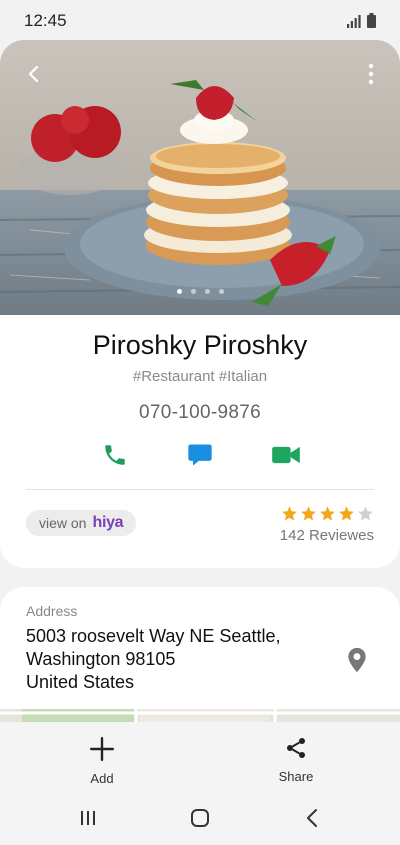 The image size is (400, 845). I want to click on recents-icon, so click(88, 818).